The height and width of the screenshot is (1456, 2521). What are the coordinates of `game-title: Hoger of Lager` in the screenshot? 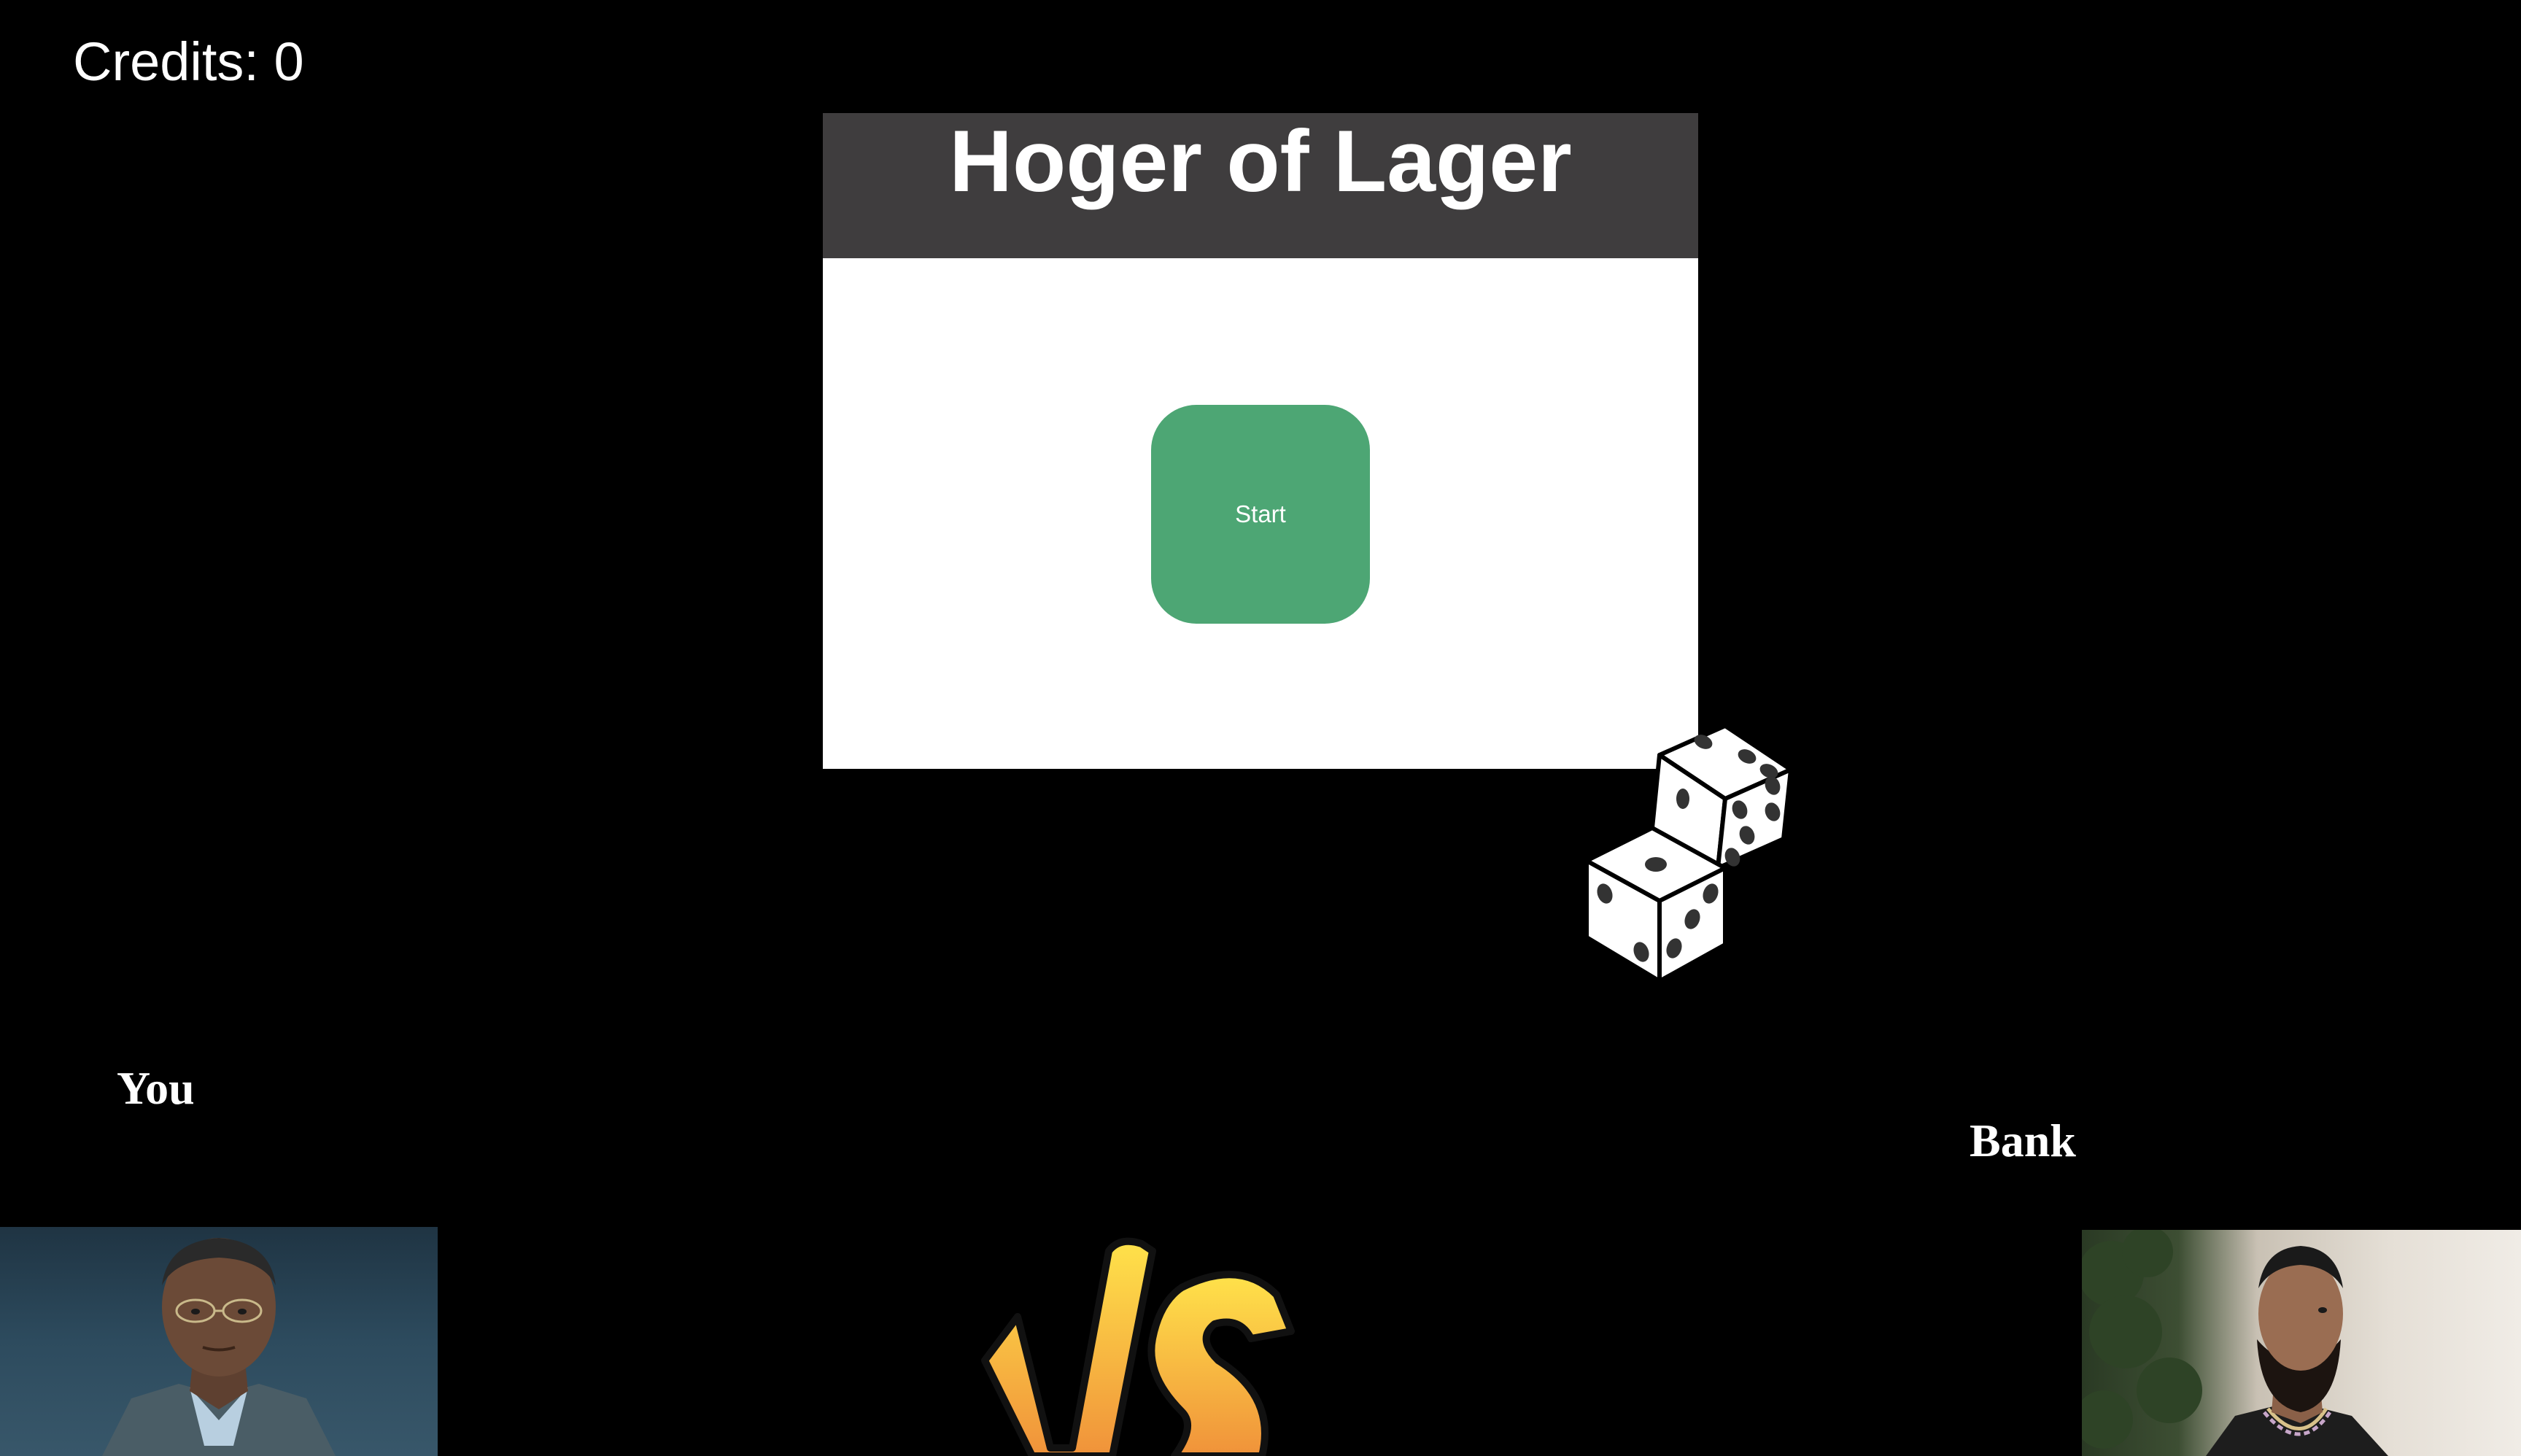 It's located at (1260, 161).